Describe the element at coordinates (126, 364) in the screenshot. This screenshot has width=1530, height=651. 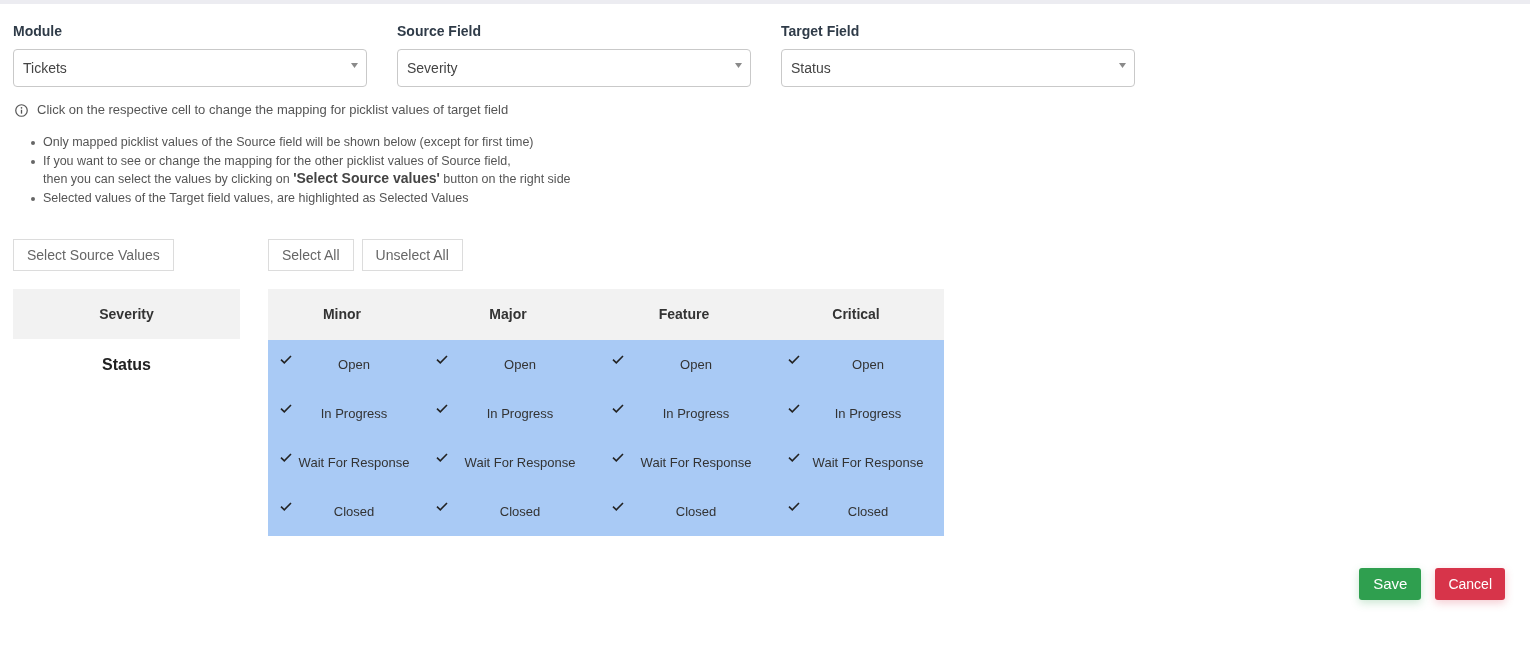
I see `target-field-label: Status` at that location.